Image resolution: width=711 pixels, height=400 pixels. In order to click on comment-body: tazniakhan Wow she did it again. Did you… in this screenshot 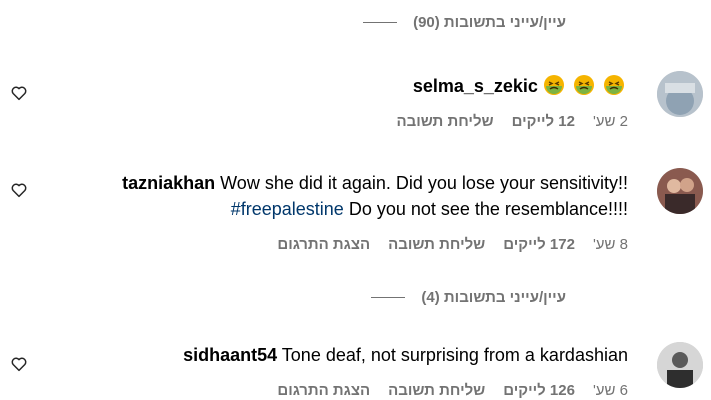, I will do `click(371, 183)`.